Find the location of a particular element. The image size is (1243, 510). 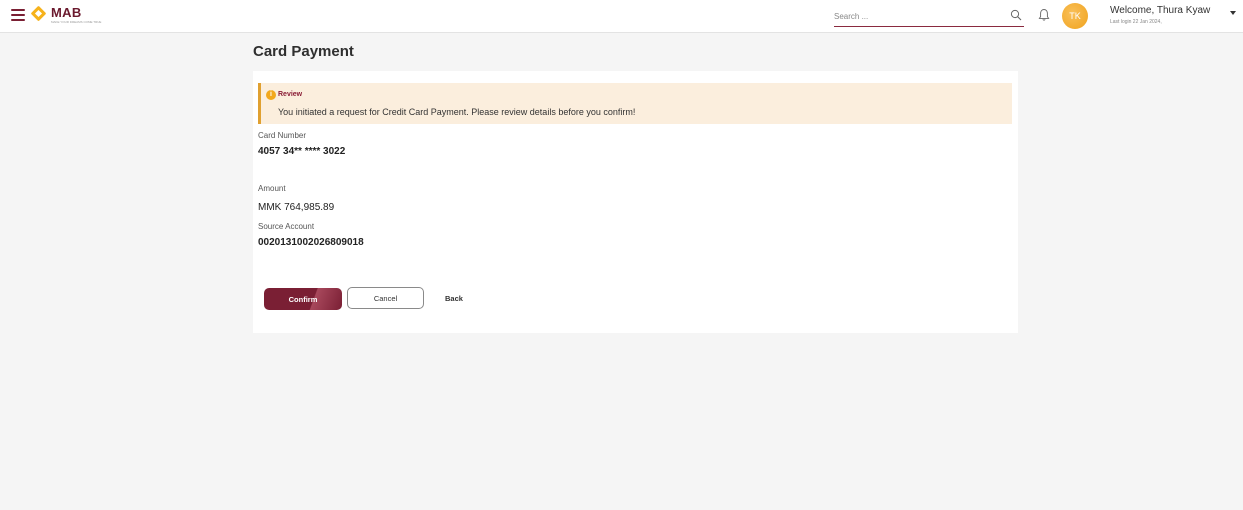

source-account-label: Source Account is located at coordinates (286, 226).